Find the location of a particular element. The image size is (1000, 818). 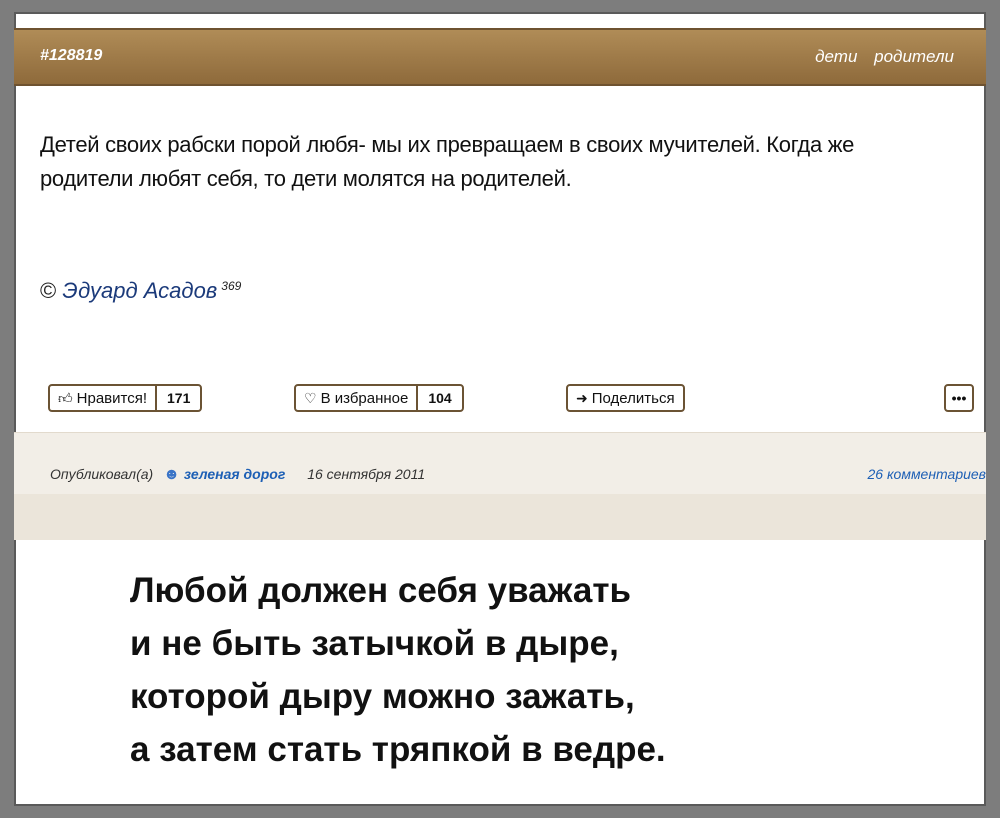

quote-header: #128819 дети родители is located at coordinates (500, 57).